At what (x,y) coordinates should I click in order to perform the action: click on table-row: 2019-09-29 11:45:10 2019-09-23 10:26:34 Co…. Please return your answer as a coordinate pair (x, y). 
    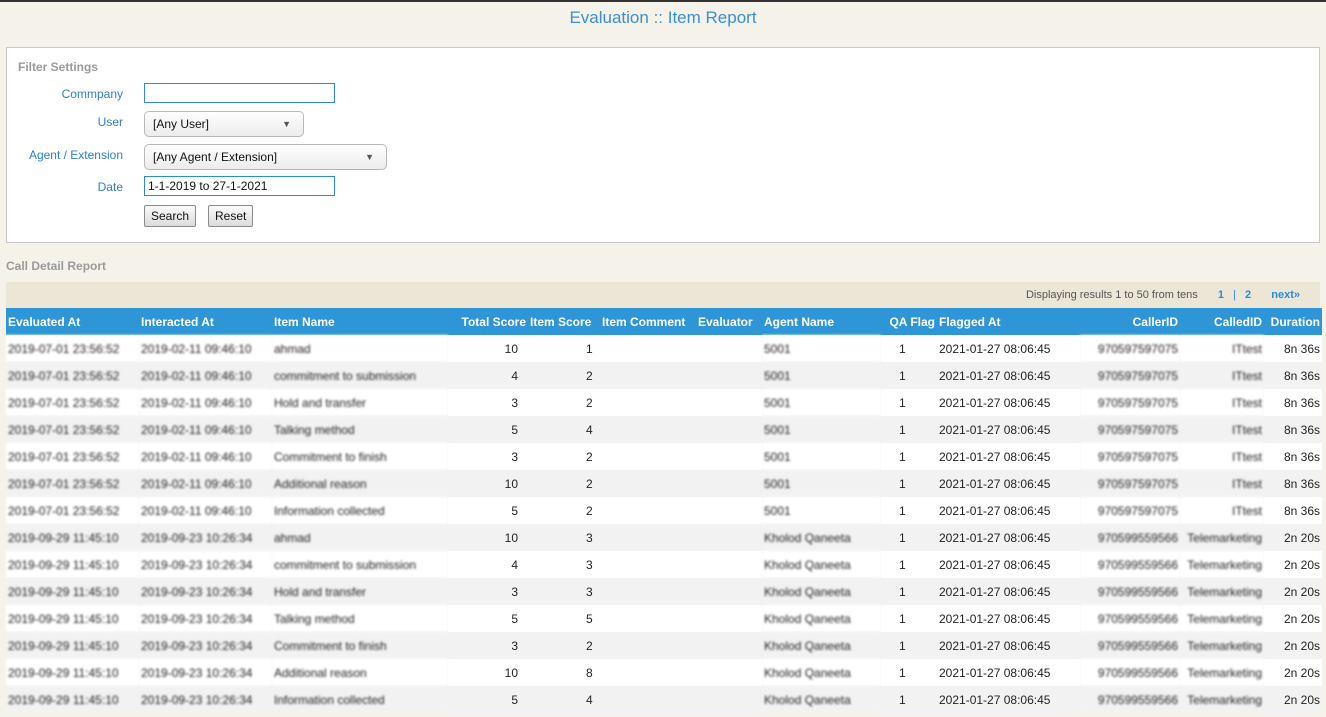
    Looking at the image, I should click on (664, 645).